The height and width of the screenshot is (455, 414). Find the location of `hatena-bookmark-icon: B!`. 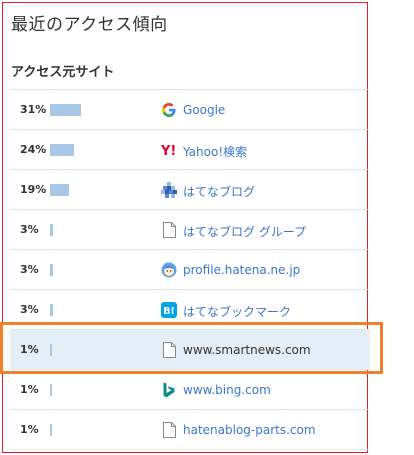

hatena-bookmark-icon: B! is located at coordinates (169, 310).